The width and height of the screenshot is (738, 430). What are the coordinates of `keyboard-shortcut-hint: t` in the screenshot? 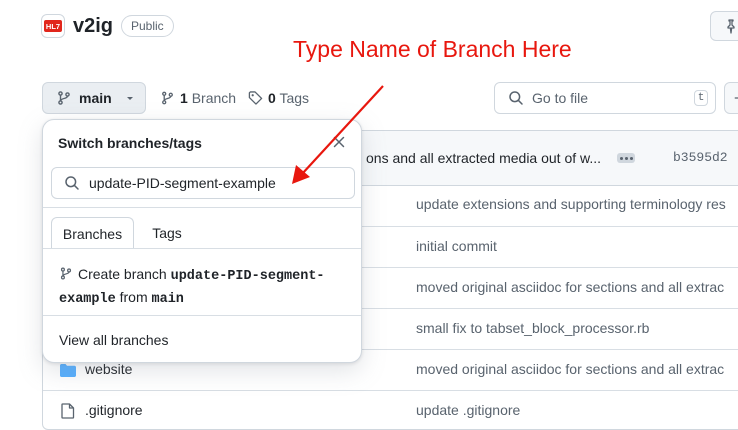 It's located at (701, 98).